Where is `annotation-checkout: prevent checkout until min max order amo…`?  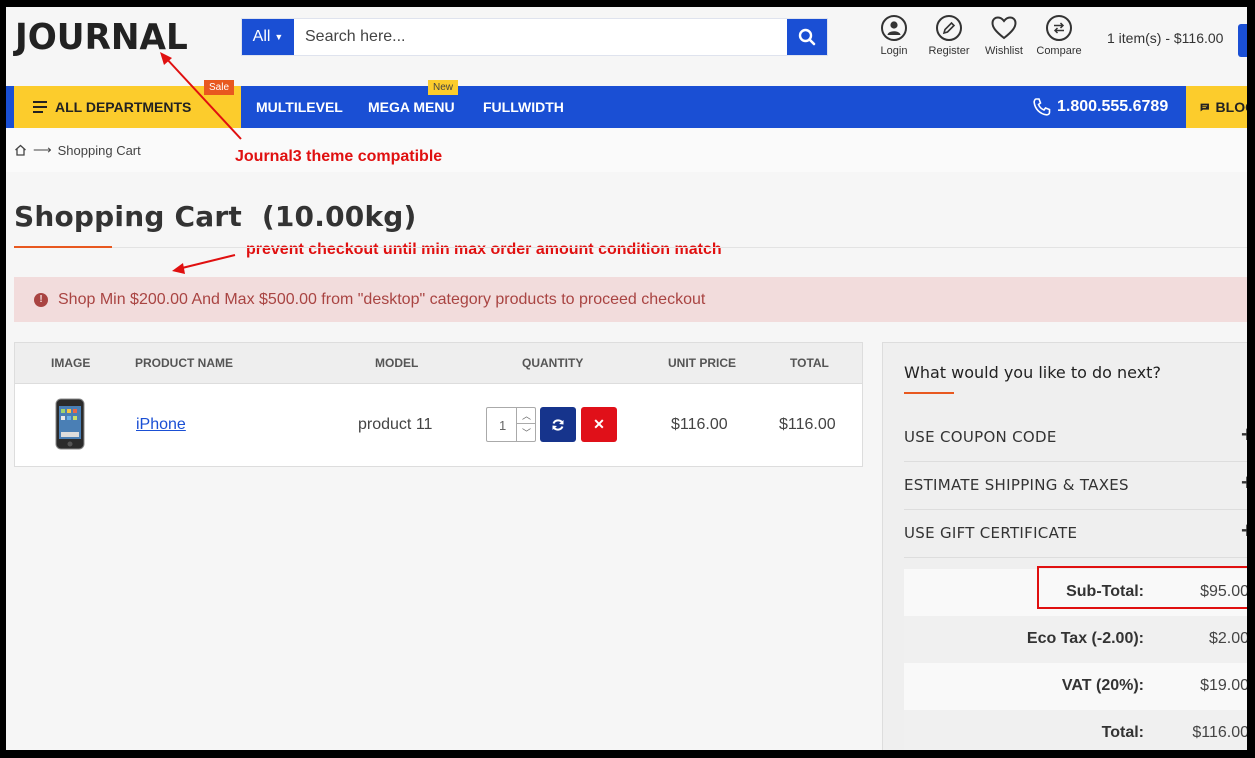
annotation-checkout: prevent checkout until min max order amo… is located at coordinates (484, 249).